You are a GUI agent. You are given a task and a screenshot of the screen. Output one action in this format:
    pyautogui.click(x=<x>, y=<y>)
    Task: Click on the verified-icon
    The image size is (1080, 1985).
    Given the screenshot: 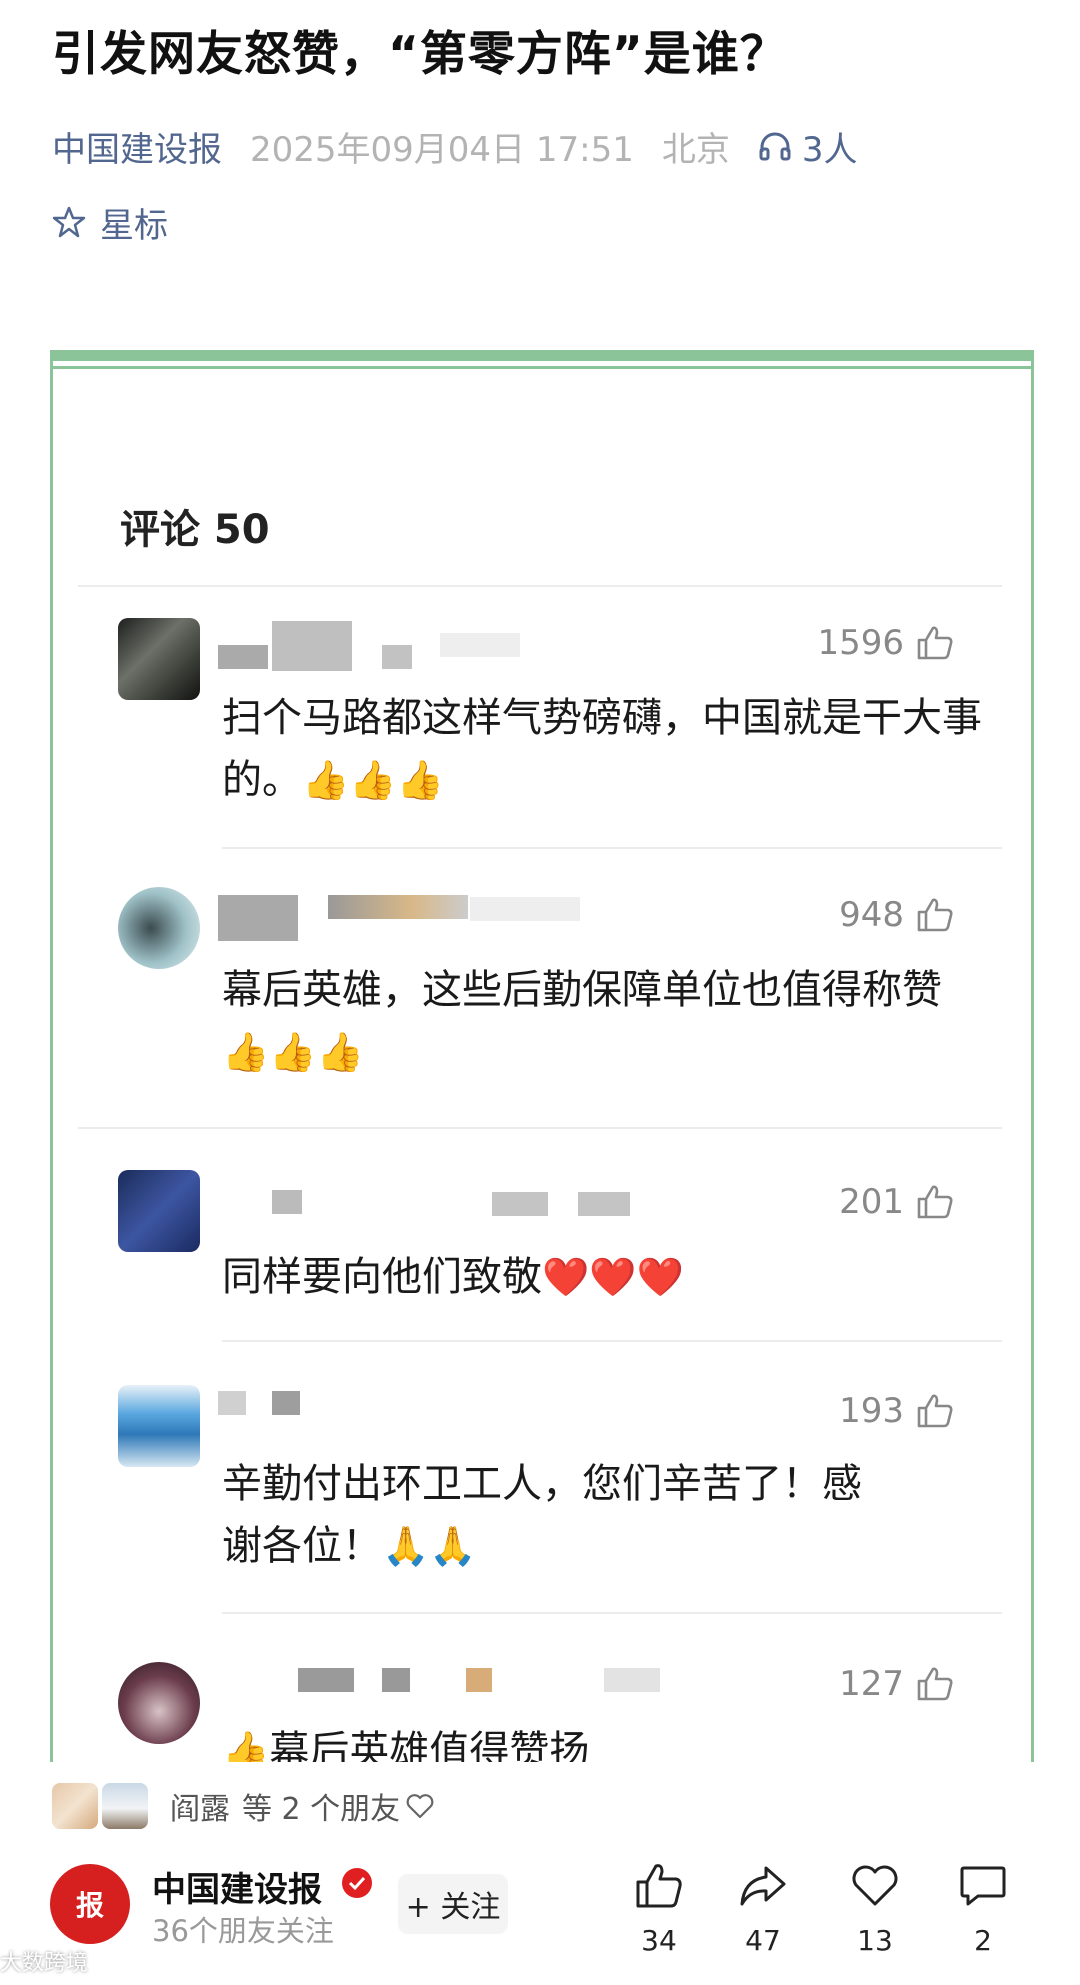 What is the action you would take?
    pyautogui.click(x=357, y=1883)
    